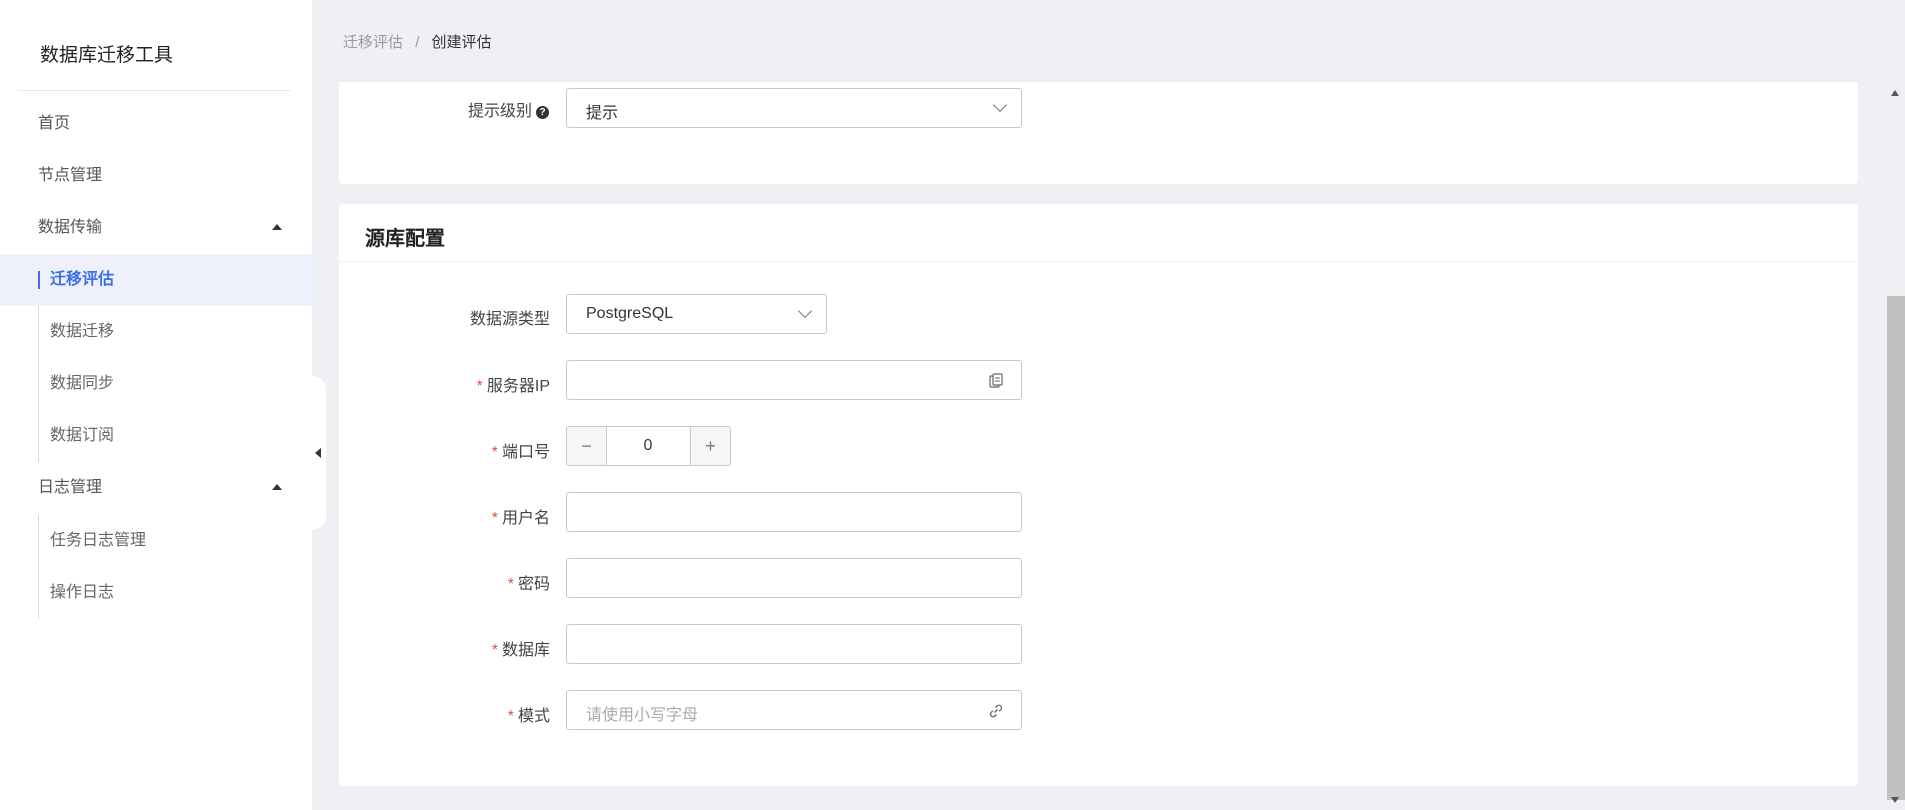 The image size is (1905, 810). What do you see at coordinates (107, 55) in the screenshot?
I see `app-title: 数据库迁移工具` at bounding box center [107, 55].